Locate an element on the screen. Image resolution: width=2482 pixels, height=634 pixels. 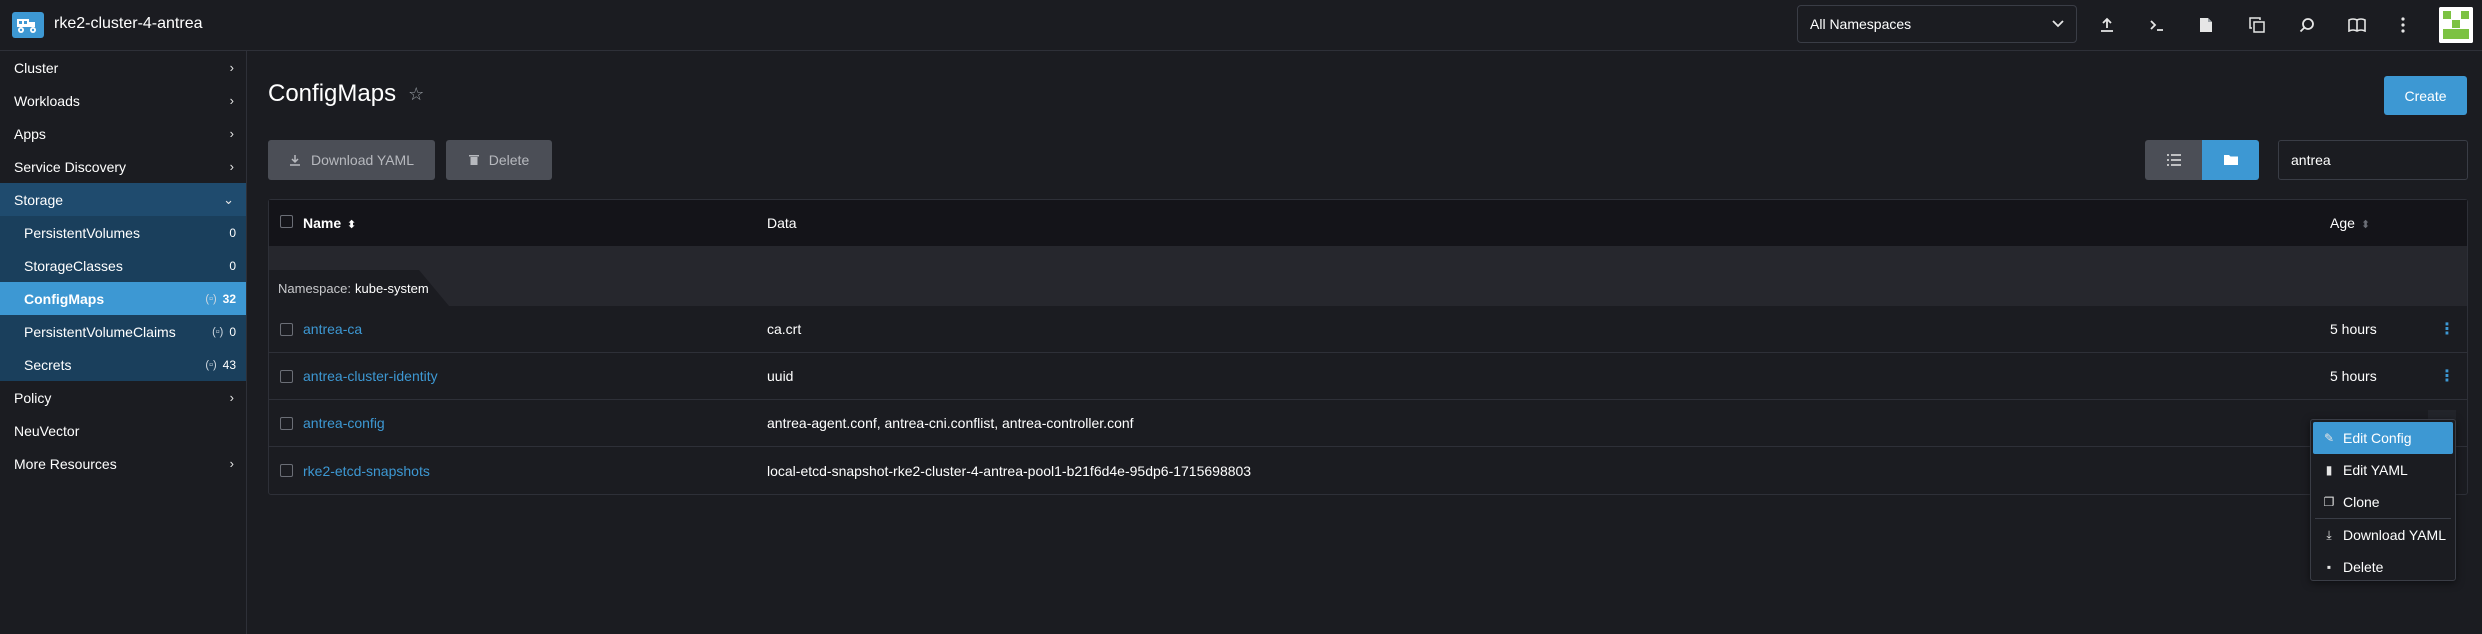
sidebar-item-persistentvolumes: PersistentVolumes 0 is located at coordinates (123, 232).